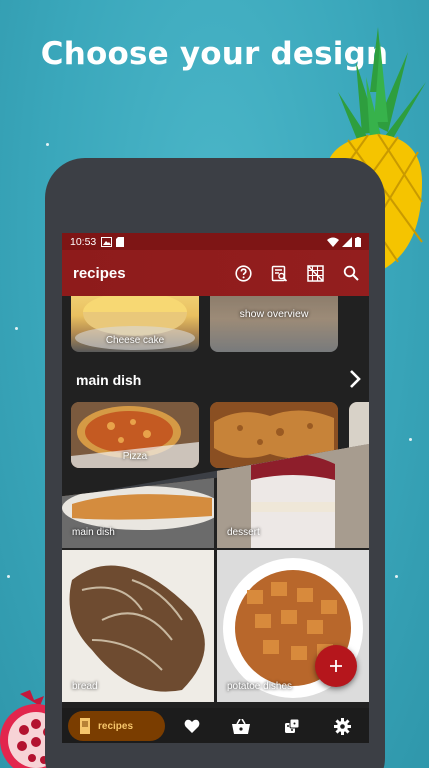 The height and width of the screenshot is (768, 429). I want to click on search-list-button, so click(279, 273).